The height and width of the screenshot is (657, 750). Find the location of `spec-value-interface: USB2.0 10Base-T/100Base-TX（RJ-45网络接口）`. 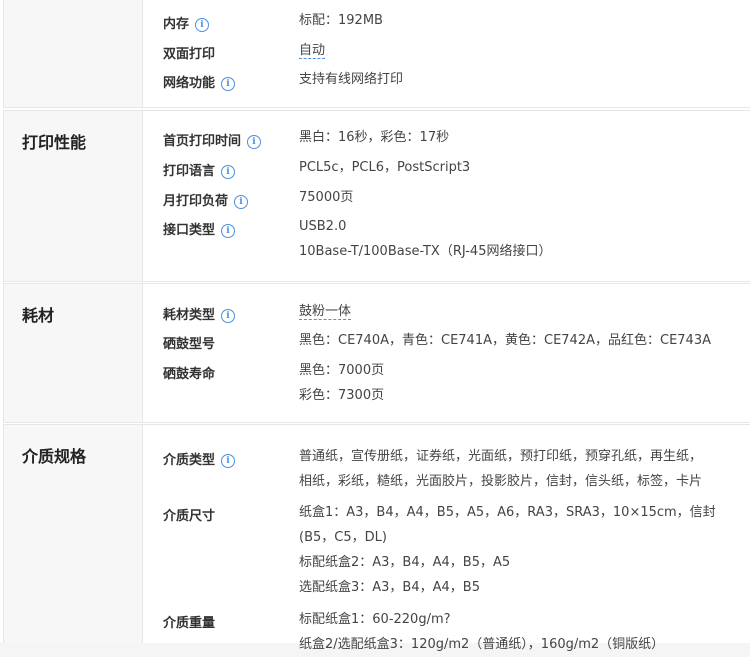

spec-value-interface: USB2.0 10Base-T/100Base-TX（RJ-45网络接口） is located at coordinates (425, 239).